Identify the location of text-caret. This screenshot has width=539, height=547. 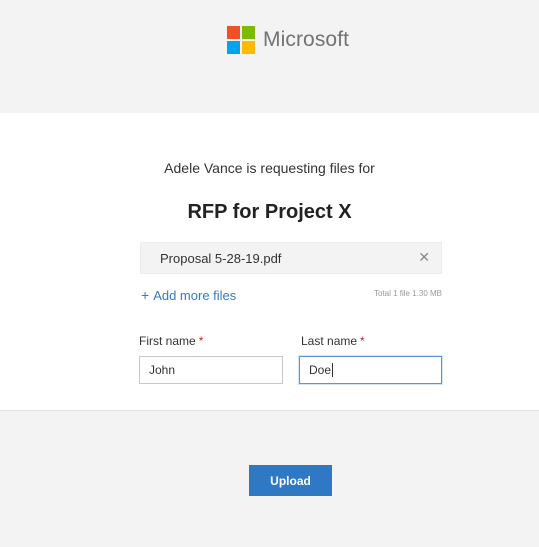
(333, 369).